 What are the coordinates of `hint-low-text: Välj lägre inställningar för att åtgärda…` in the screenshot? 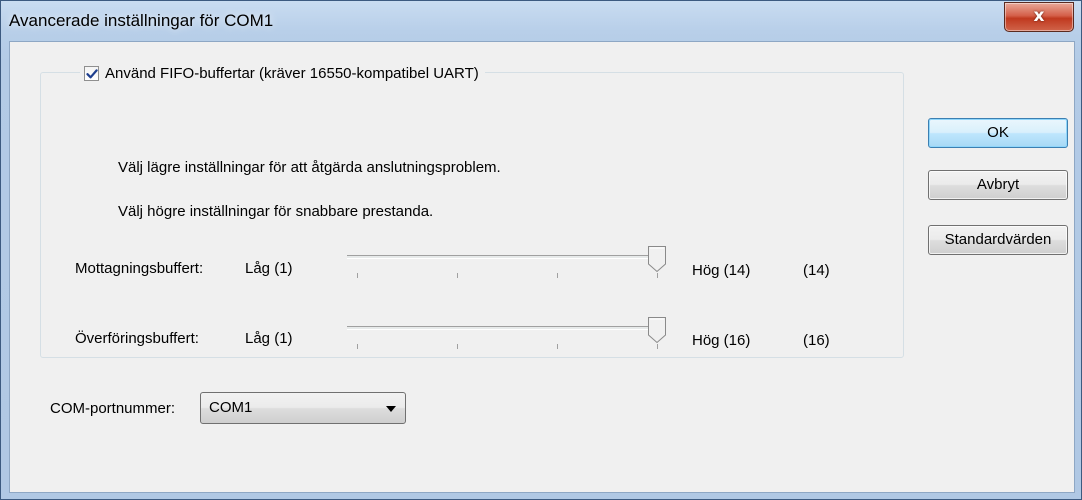 It's located at (309, 167).